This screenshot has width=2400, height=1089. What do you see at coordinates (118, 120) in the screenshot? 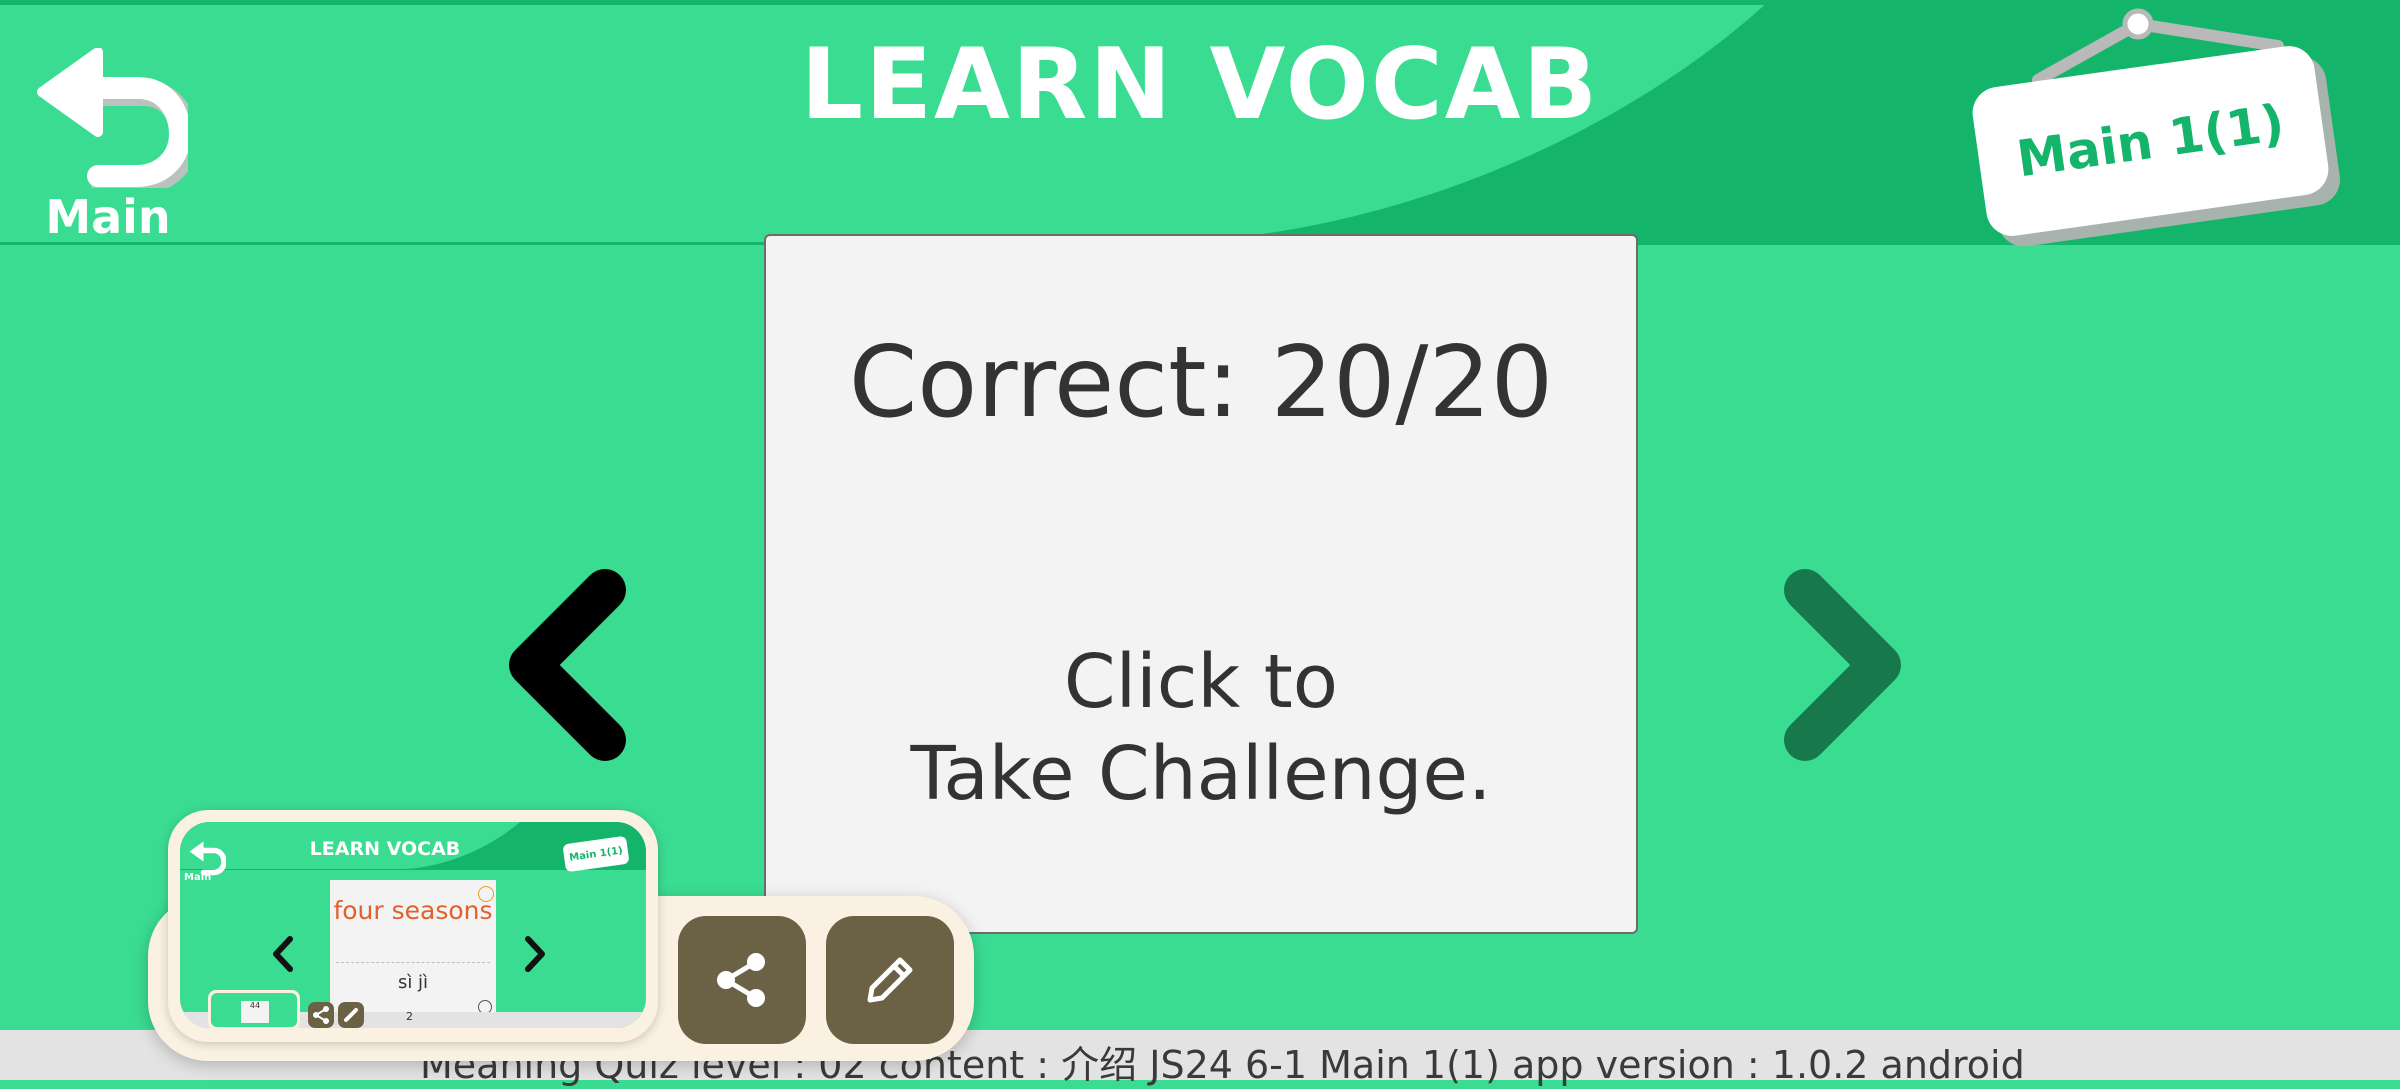
I see `undo-arrow-icon` at bounding box center [118, 120].